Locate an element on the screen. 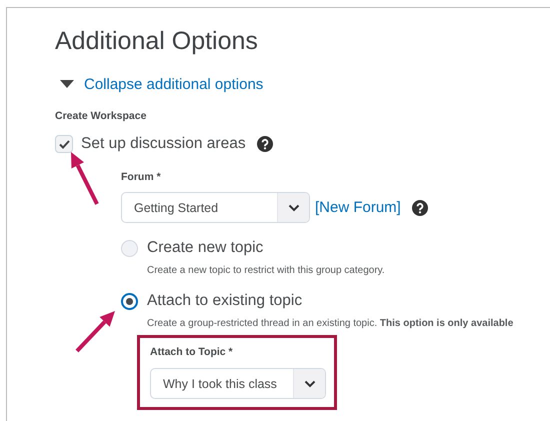 The width and height of the screenshot is (550, 421). dropdown: Why I took this class is located at coordinates (238, 383).